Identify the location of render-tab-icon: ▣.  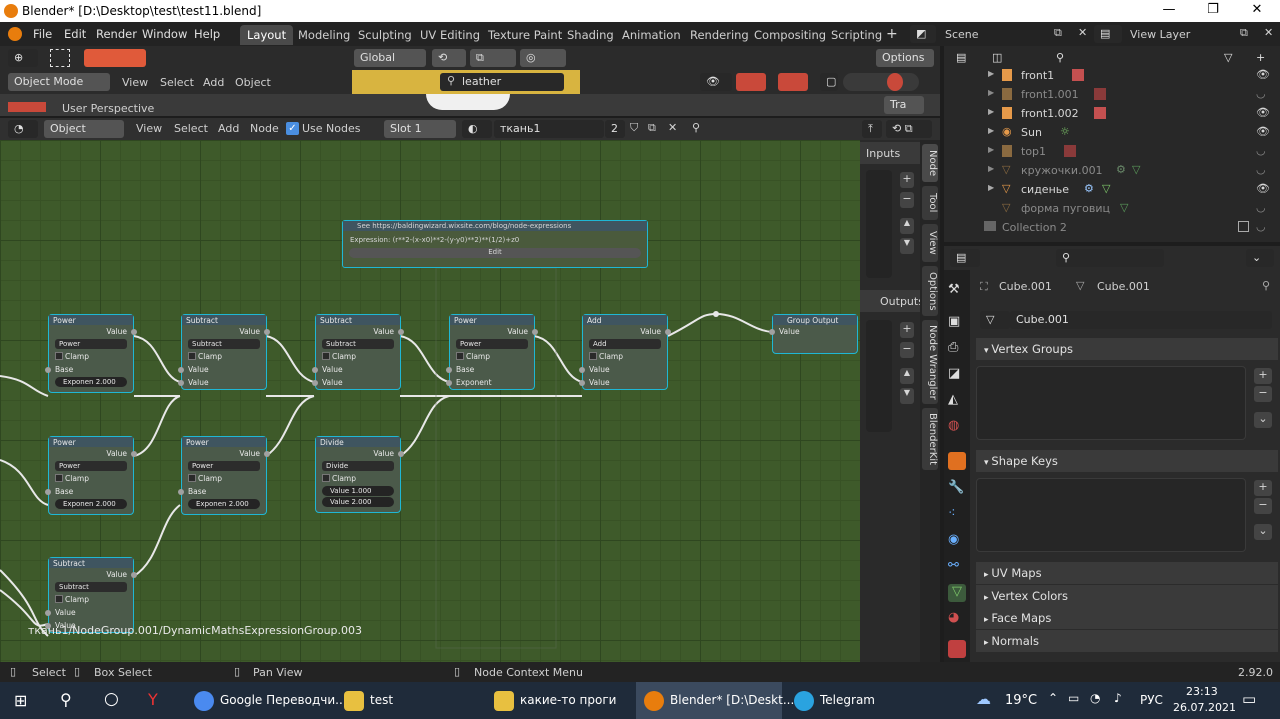
(957, 323).